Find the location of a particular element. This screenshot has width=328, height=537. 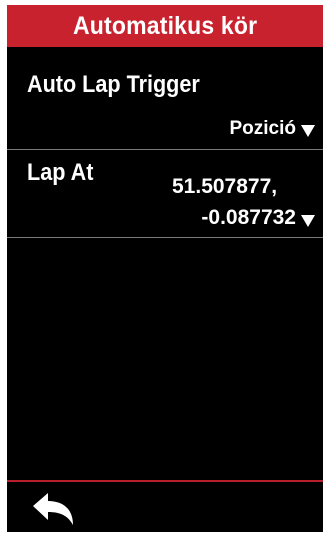

latitude-value: 51.507877, is located at coordinates (225, 186).